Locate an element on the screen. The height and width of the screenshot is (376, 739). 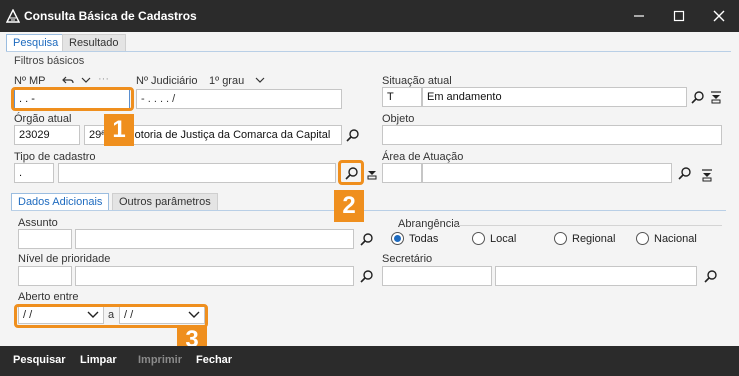
grau-chevron-down-icon is located at coordinates (260, 80).